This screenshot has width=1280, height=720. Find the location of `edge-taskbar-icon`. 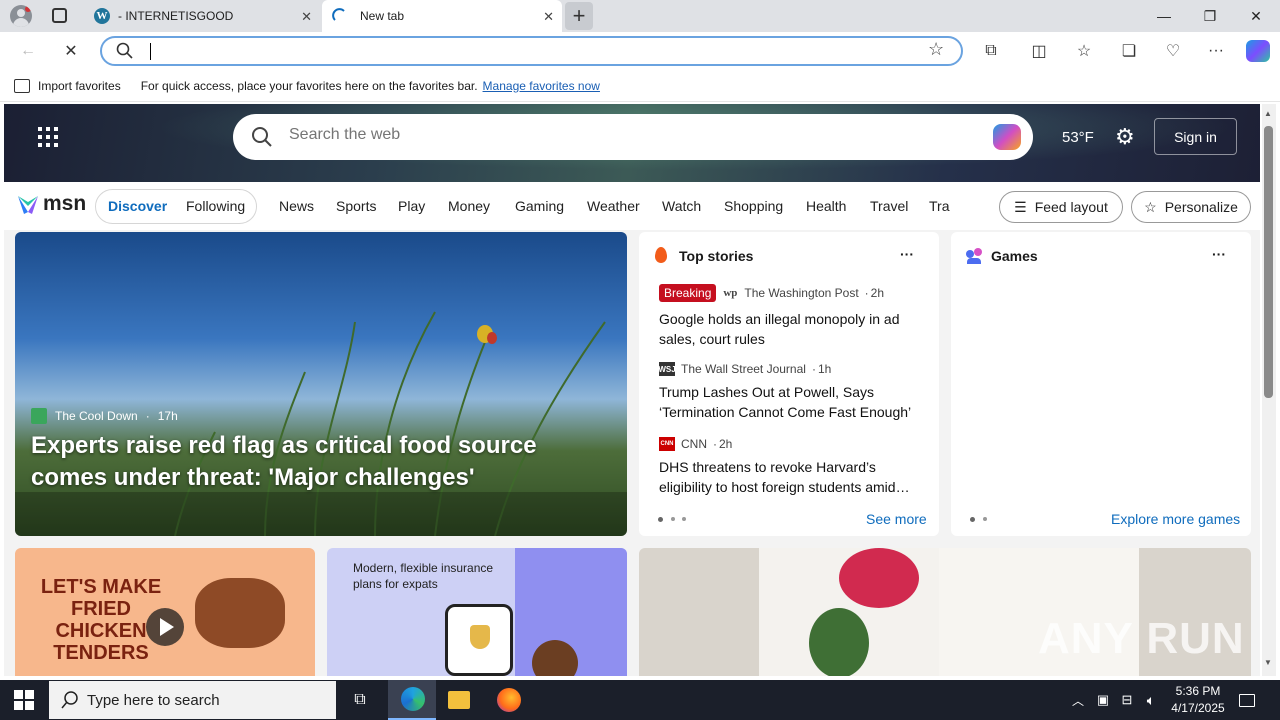

edge-taskbar-icon is located at coordinates (412, 700).